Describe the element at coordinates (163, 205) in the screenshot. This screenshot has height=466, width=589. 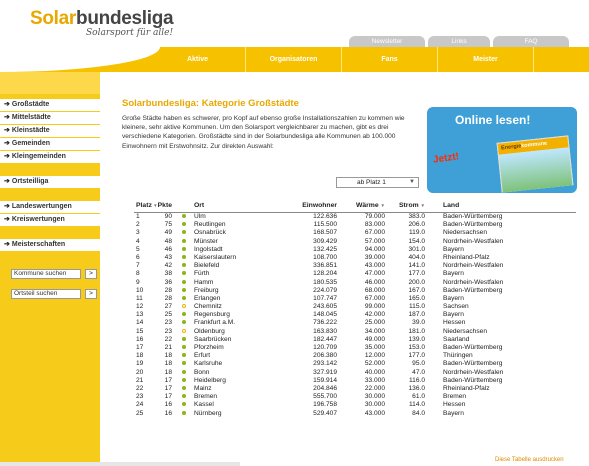
I see `header-pkte: ▼Pkte` at that location.